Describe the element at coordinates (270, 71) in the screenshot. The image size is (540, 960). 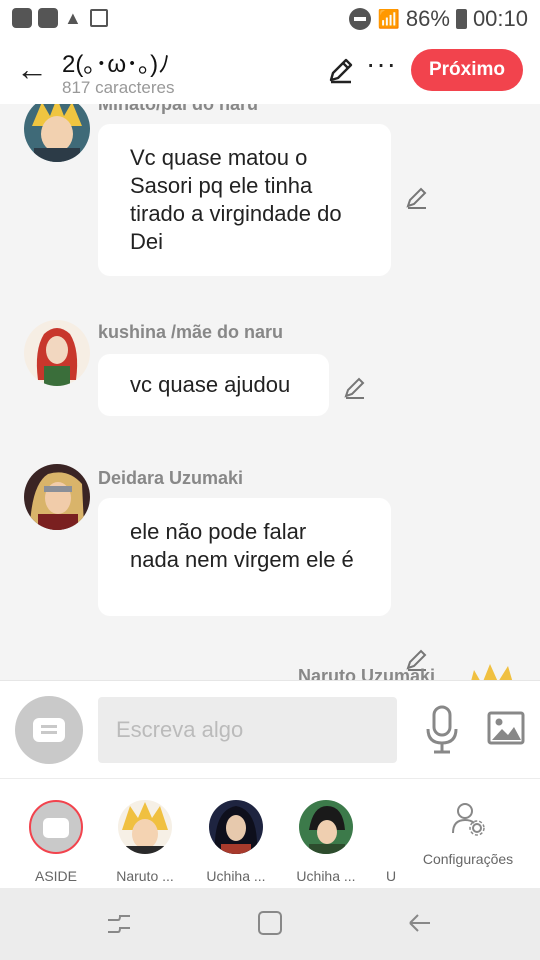
I see `header: ← 2(｡･ω･｡)ﾉ 817 caracteres ··· Próximo` at that location.